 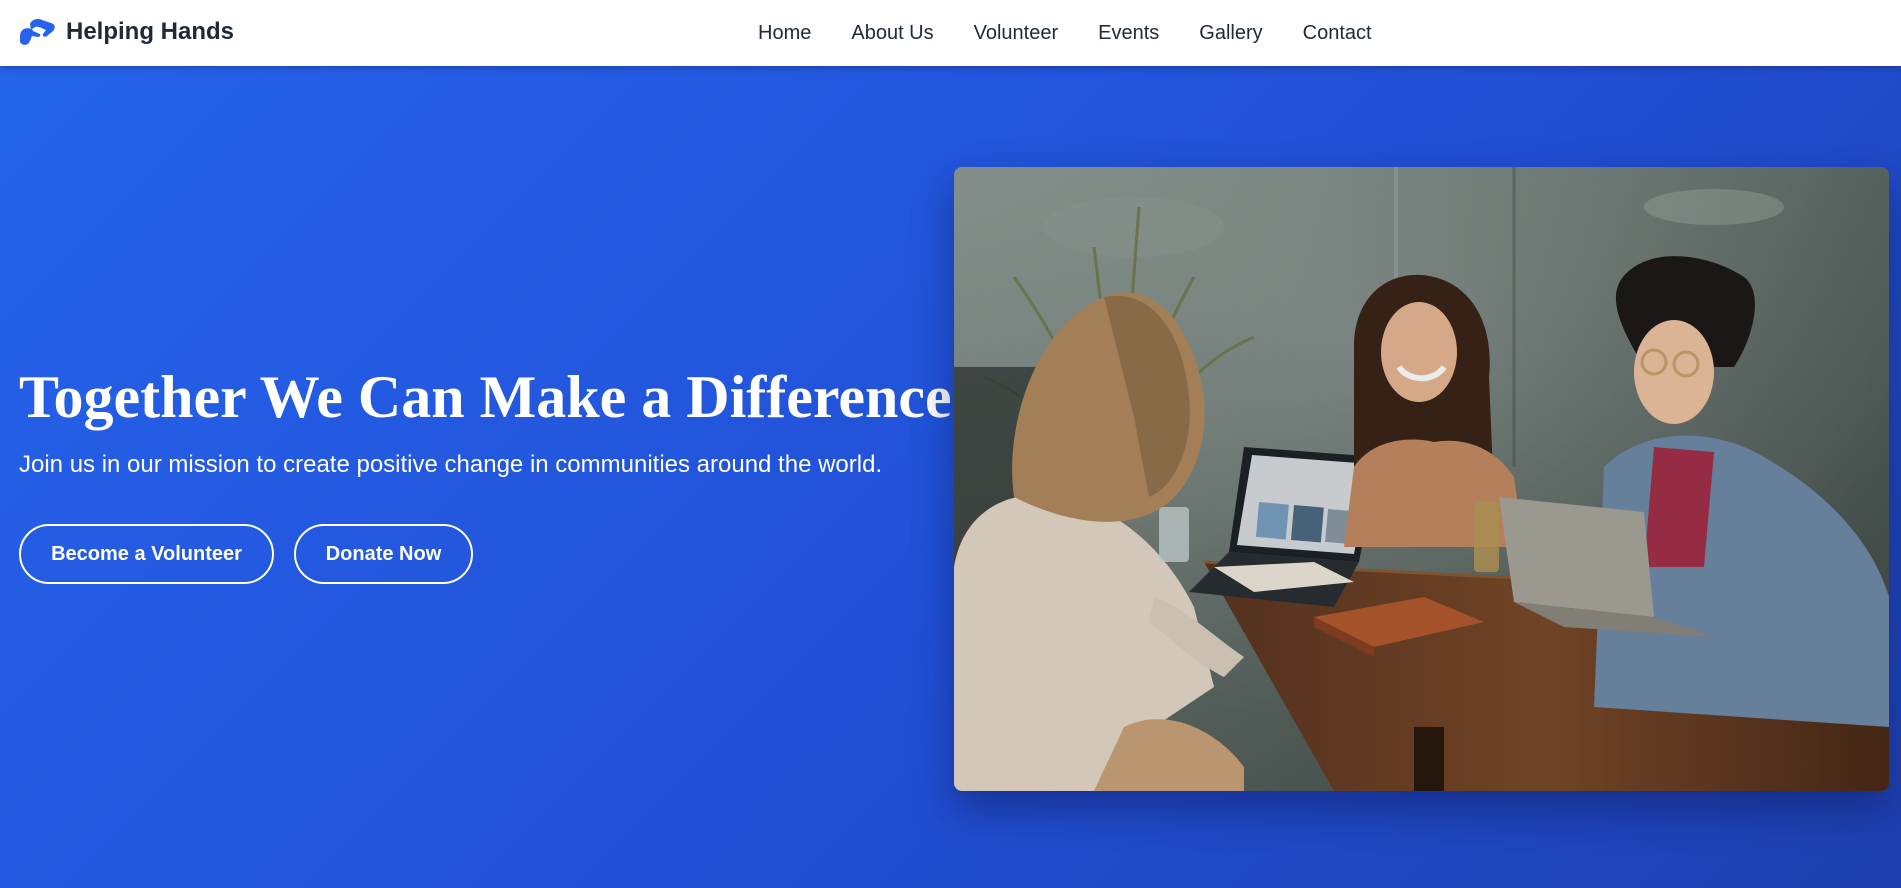 What do you see at coordinates (1230, 33) in the screenshot?
I see `nav-gallery: Gallery` at bounding box center [1230, 33].